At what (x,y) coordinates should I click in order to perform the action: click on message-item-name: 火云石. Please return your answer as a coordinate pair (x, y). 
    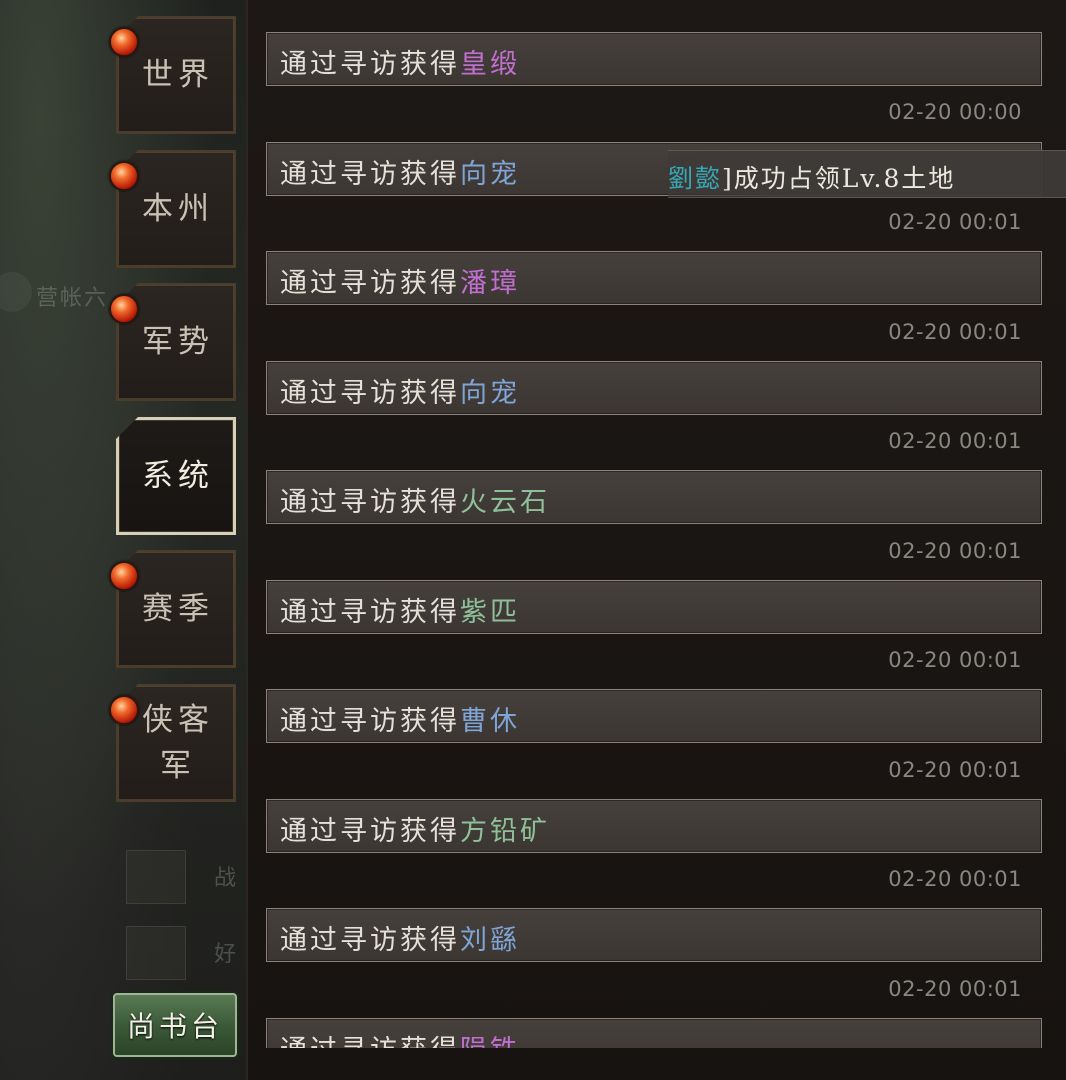
    Looking at the image, I should click on (505, 502).